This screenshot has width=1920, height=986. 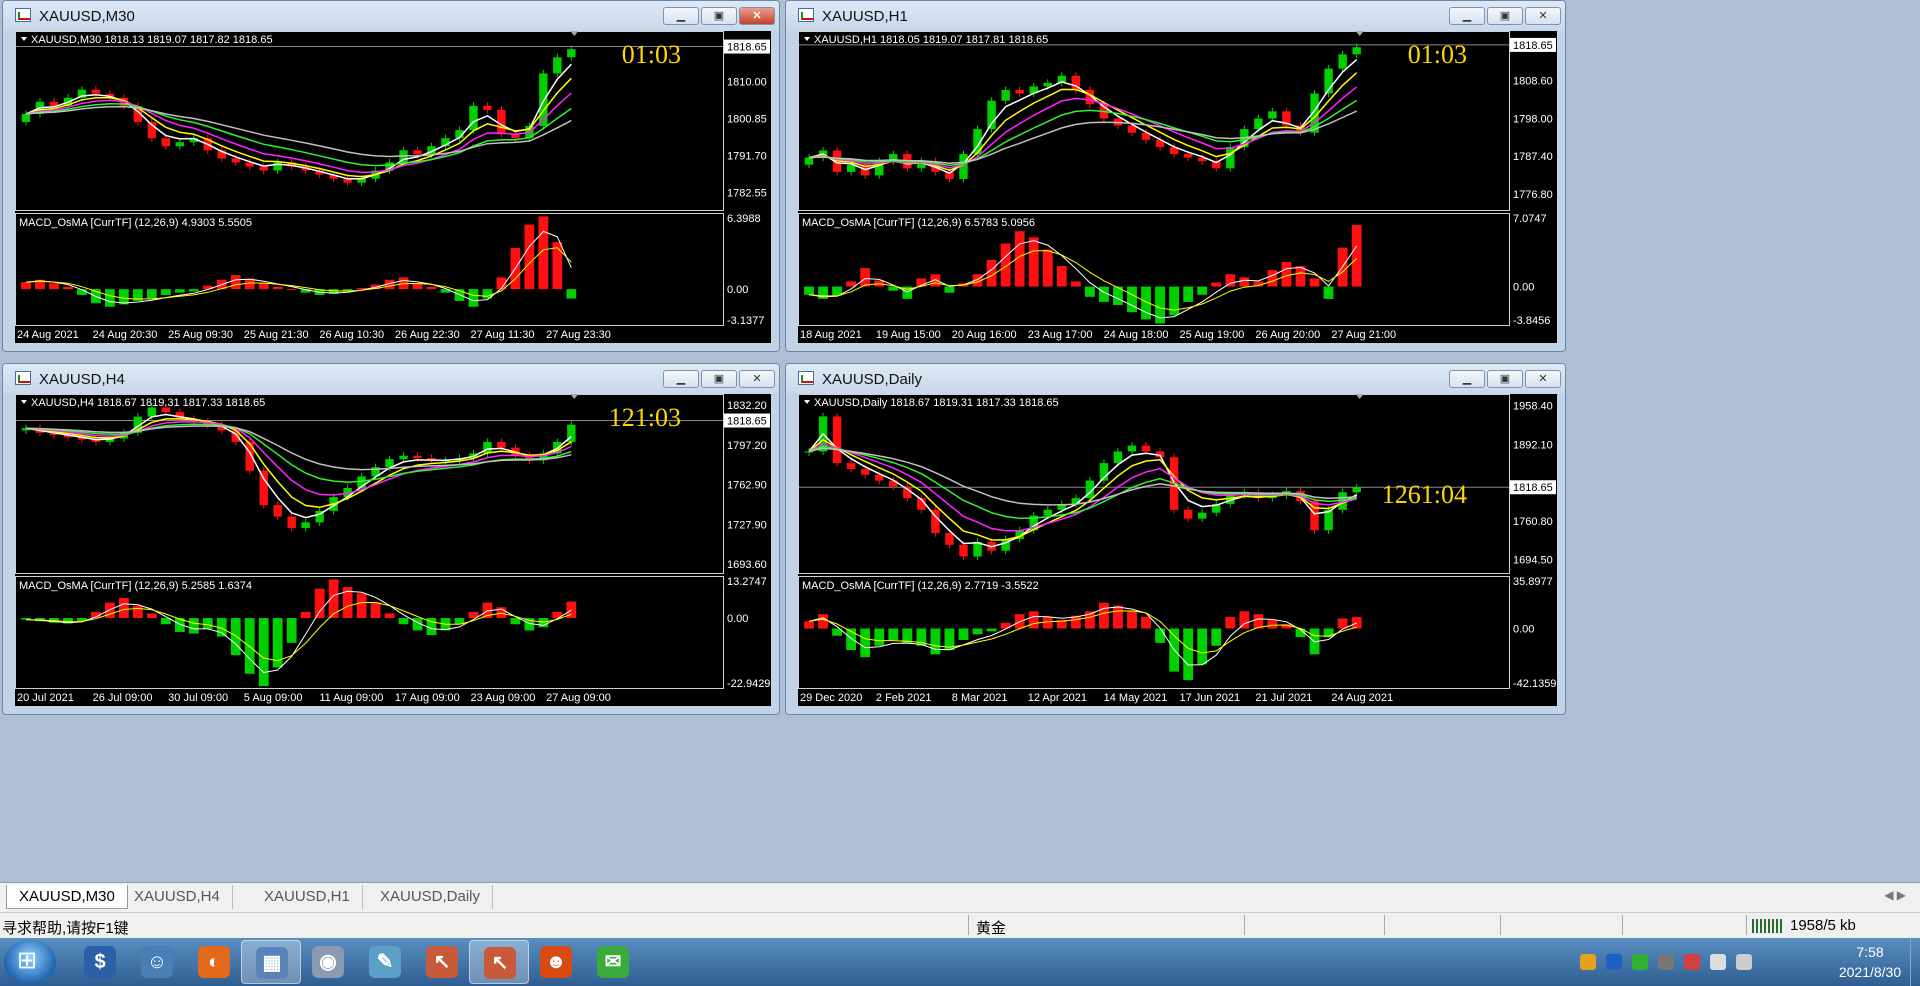 What do you see at coordinates (1666, 962) in the screenshot?
I see `network-icon` at bounding box center [1666, 962].